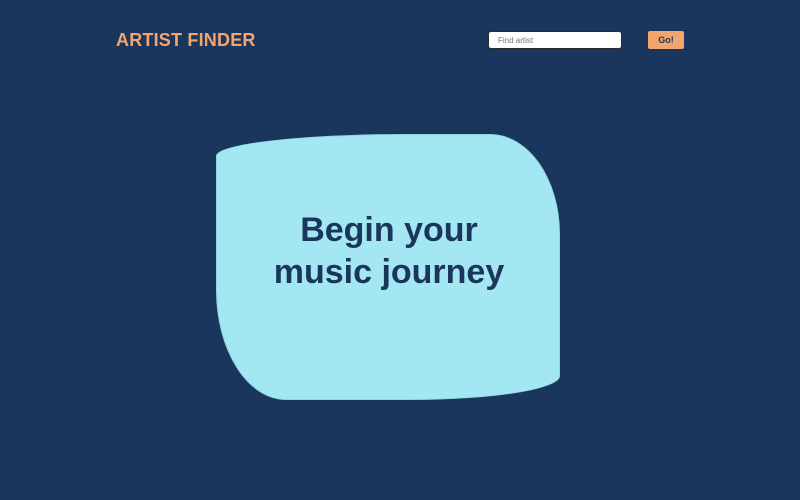  Describe the element at coordinates (389, 272) in the screenshot. I see `hero-title-line-2: music journey` at that location.